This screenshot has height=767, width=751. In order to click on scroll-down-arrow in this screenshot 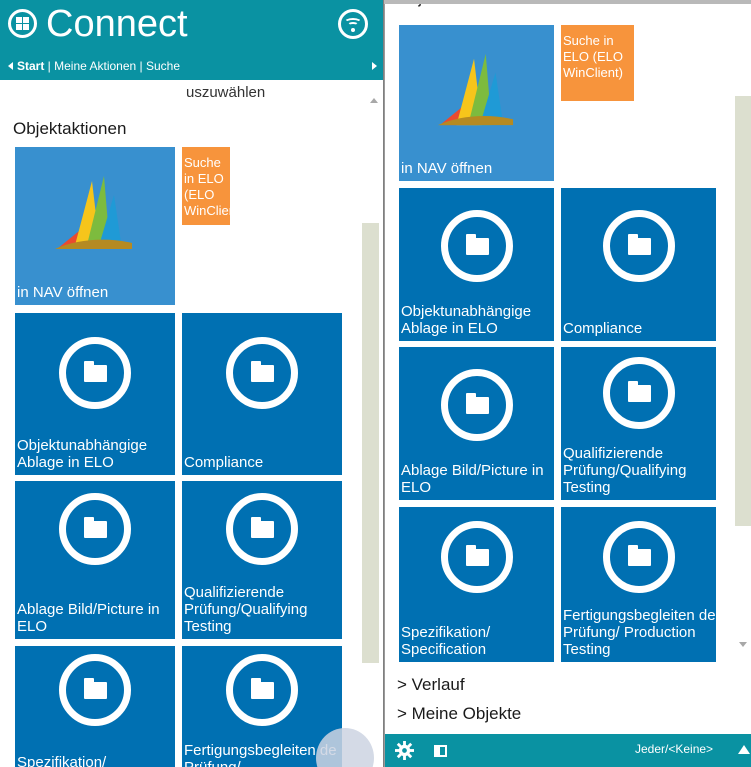, I will do `click(743, 644)`.